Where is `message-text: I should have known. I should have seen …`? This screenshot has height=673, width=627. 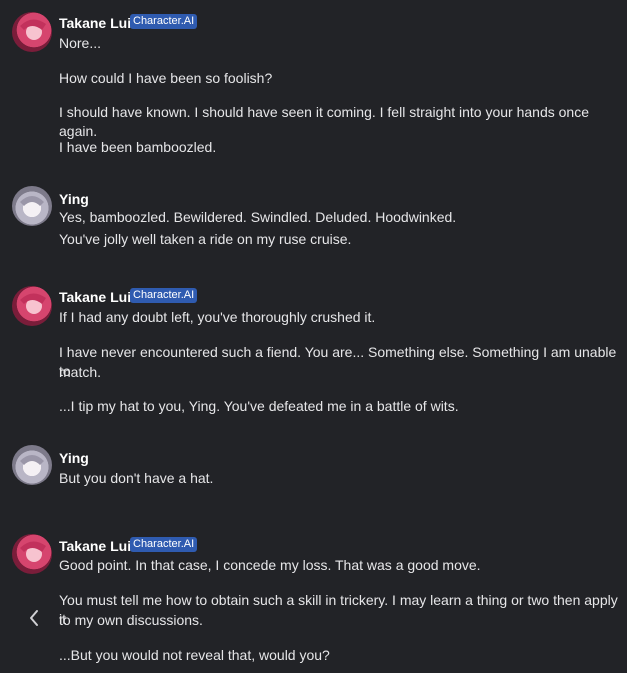
message-text: I should have known. I should have seen … is located at coordinates (324, 121).